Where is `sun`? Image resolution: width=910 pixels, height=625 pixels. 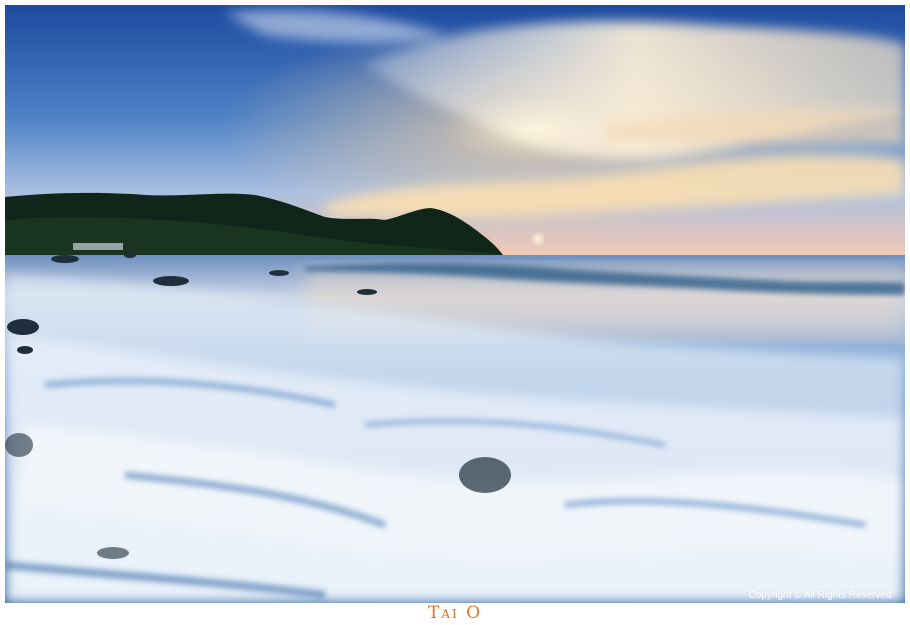 sun is located at coordinates (538, 239).